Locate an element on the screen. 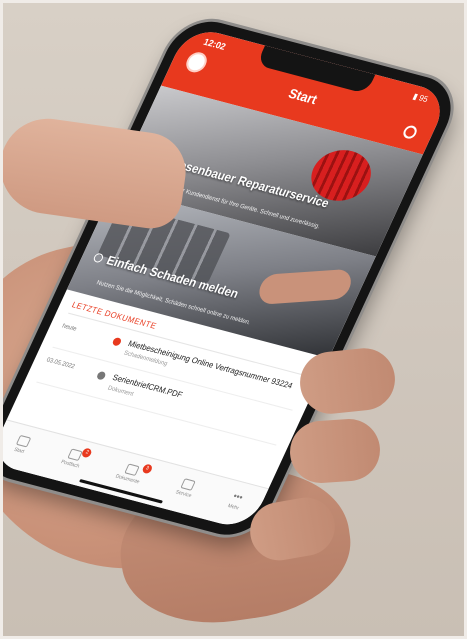 The height and width of the screenshot is (639, 467). home-icon is located at coordinates (23, 440).